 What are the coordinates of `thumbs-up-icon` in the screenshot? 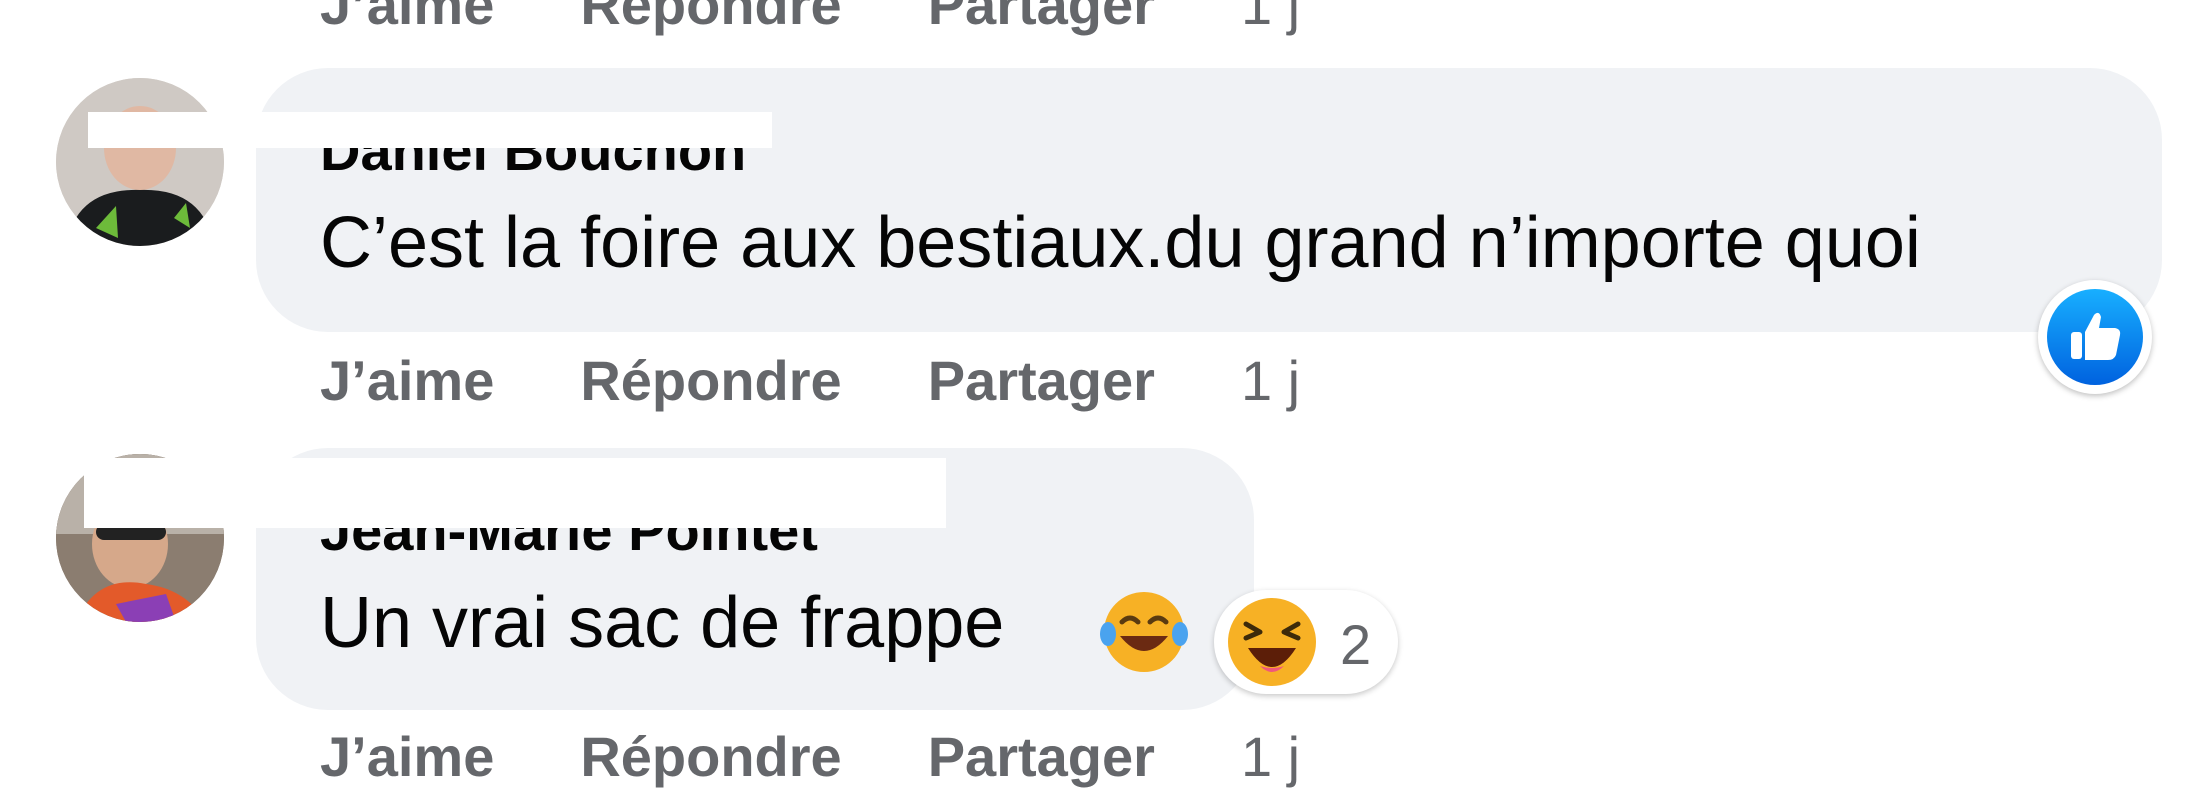 It's located at (2095, 337).